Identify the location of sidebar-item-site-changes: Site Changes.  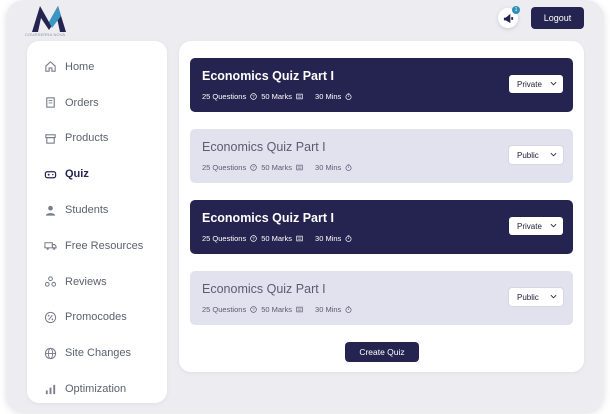
(97, 353).